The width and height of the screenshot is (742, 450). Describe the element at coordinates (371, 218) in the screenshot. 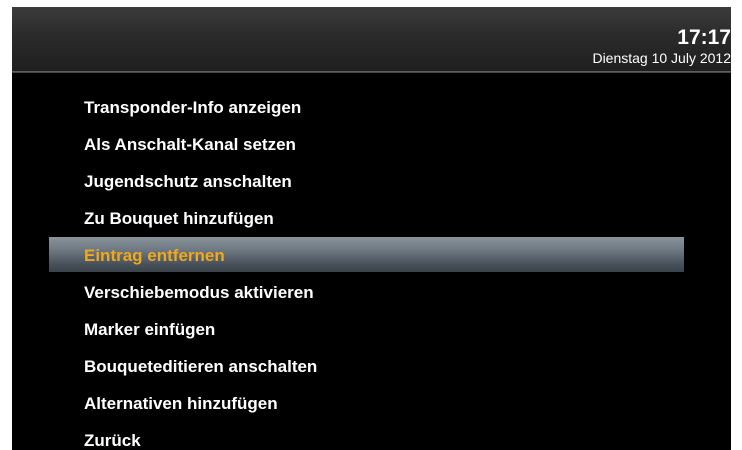

I see `menu-item-add-to-bouquet: Zu Bouquet hinzufügen` at that location.